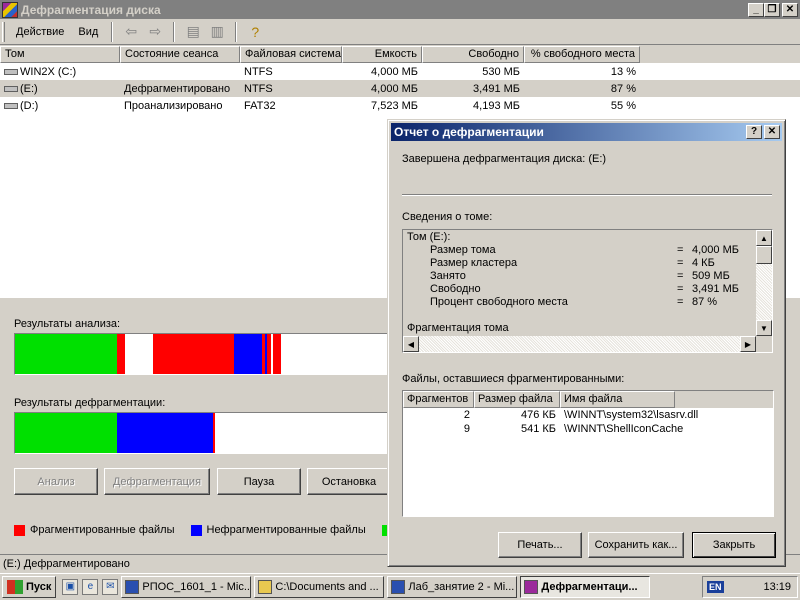 The image size is (800, 600). I want to click on info-value: 3,491 МБ, so click(715, 289).